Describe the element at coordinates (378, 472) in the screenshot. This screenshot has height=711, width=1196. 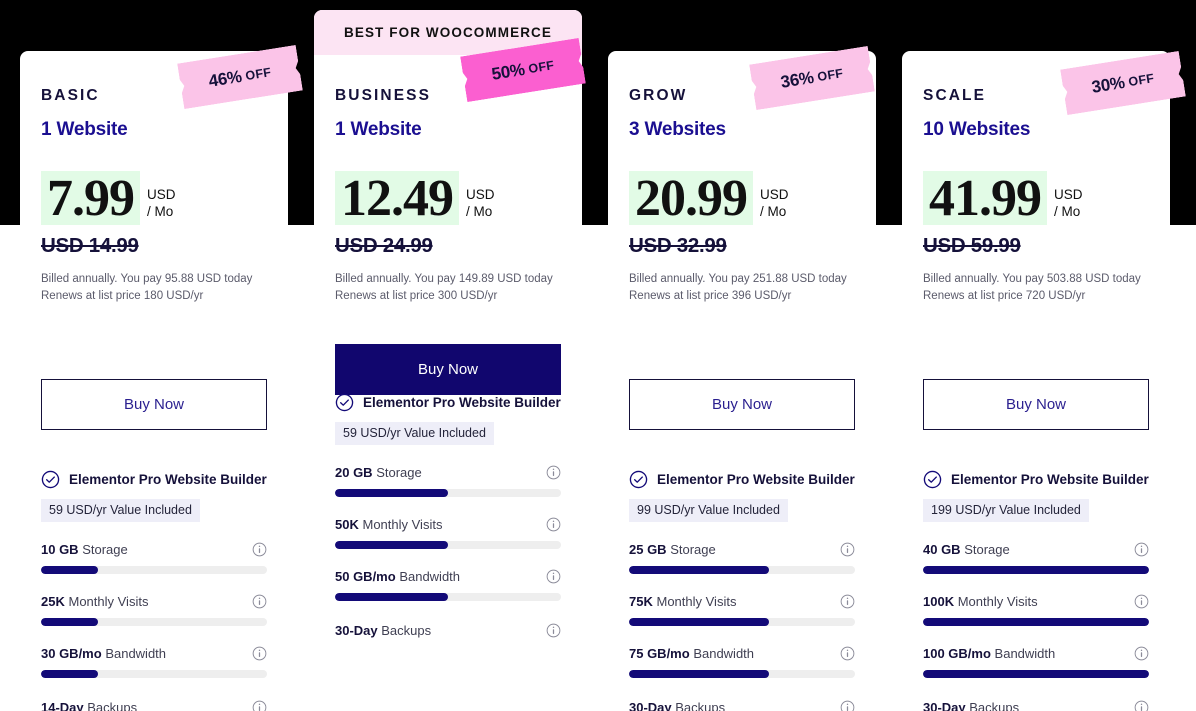
I see `metric-label: 20 GB Storage` at that location.